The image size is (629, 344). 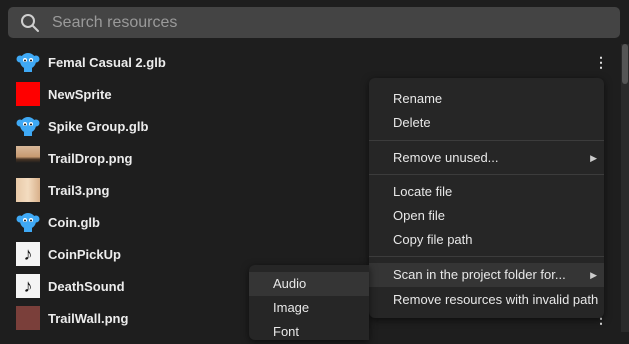 I want to click on menu-item-remove-unused: Remove unused... ▶, so click(x=486, y=158).